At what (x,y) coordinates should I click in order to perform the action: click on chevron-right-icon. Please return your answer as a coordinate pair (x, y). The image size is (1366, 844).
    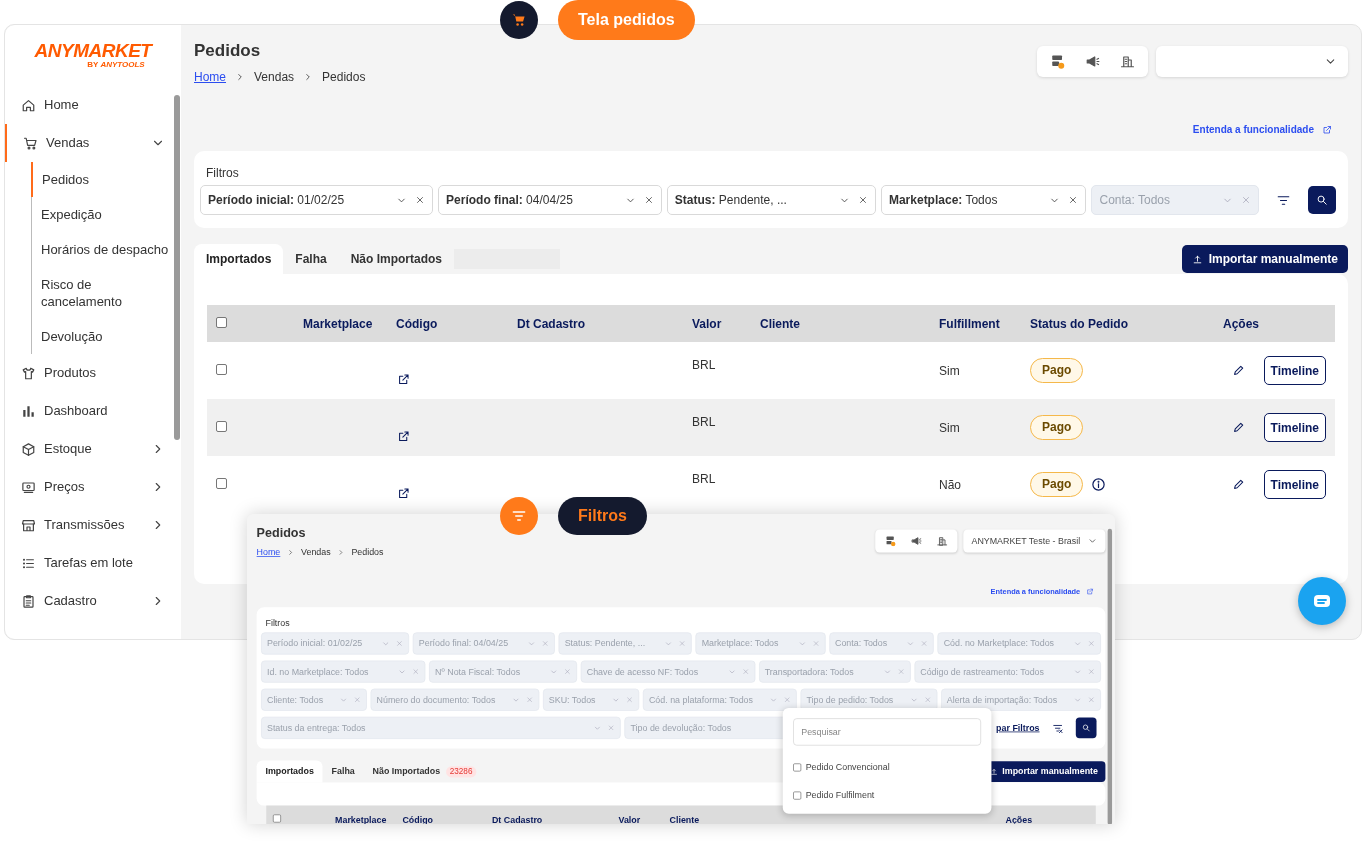
    Looking at the image, I should click on (240, 77).